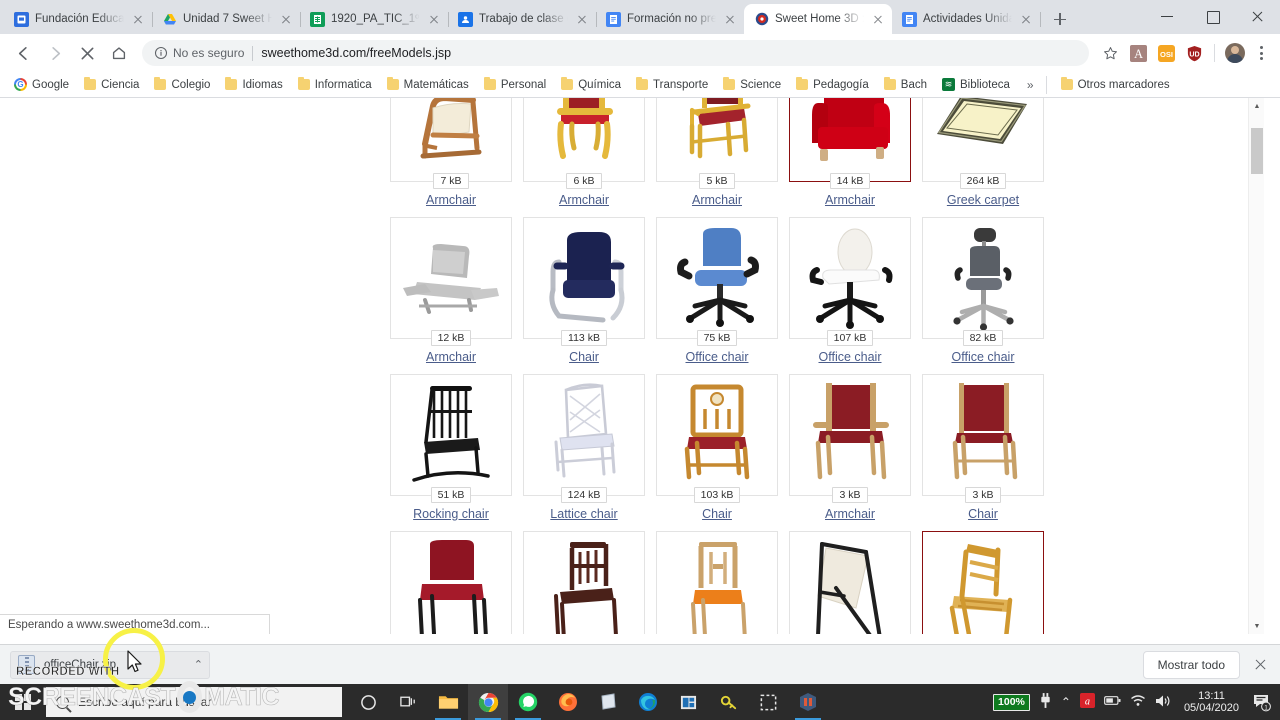 The height and width of the screenshot is (720, 1280). I want to click on bookmark-item-google: G Google, so click(41, 84).